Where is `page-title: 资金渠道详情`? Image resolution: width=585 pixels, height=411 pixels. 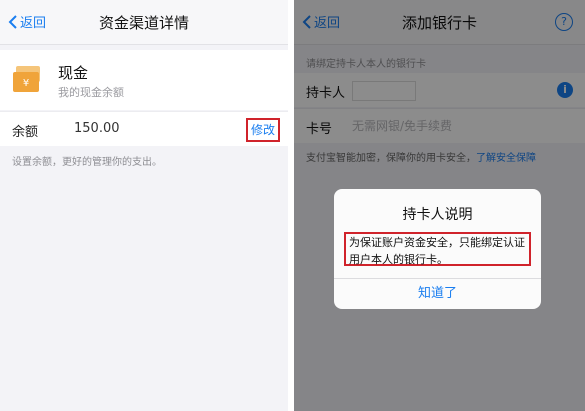
page-title: 资金渠道详情 is located at coordinates (143, 23).